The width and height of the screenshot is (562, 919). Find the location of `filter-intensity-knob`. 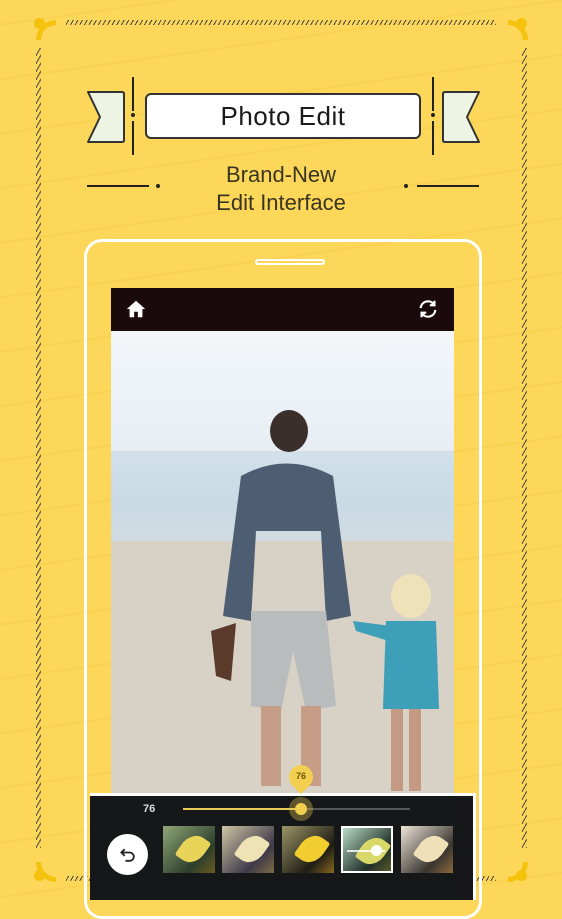

filter-intensity-knob is located at coordinates (376, 850).